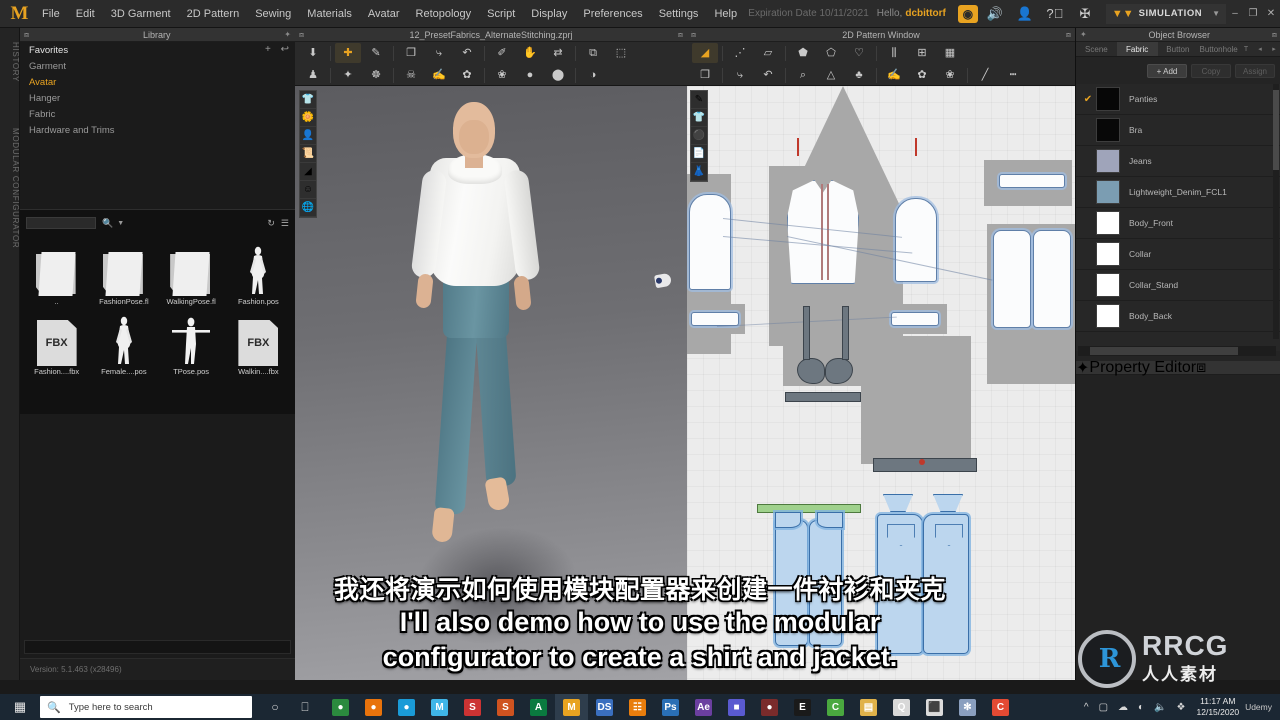  Describe the element at coordinates (985, 75) in the screenshot. I see `measure-tool: ╱` at that location.